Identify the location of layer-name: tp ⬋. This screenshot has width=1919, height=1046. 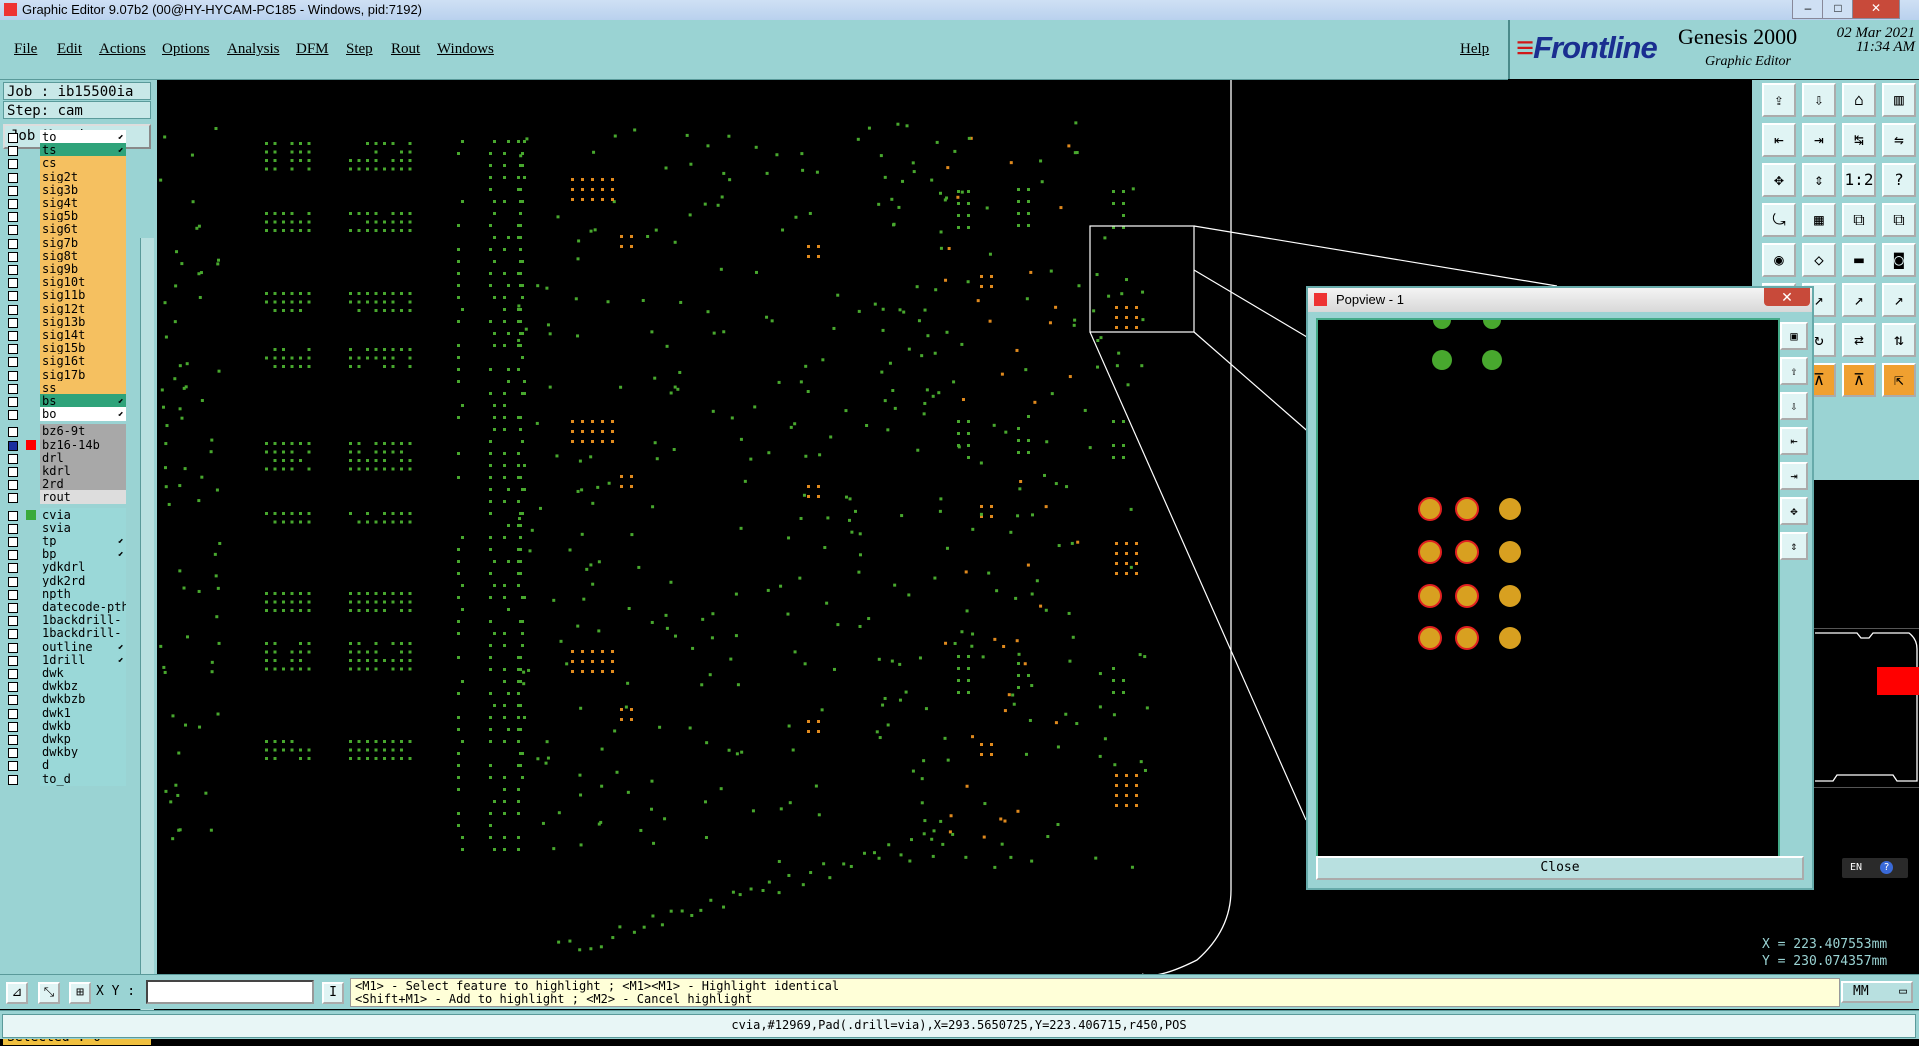
(83, 541).